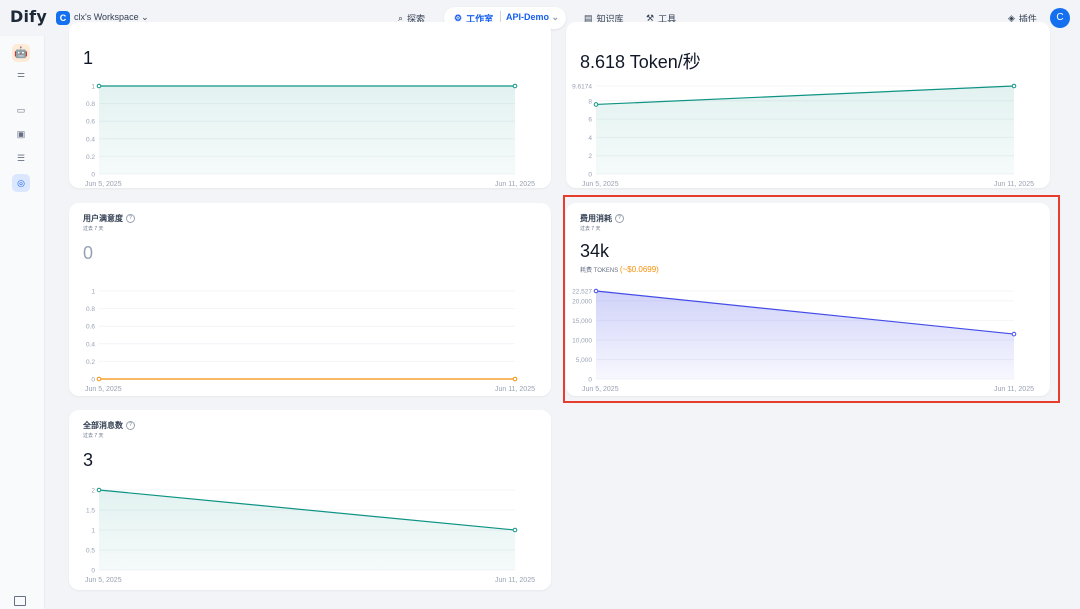 The width and height of the screenshot is (1080, 609). I want to click on y-tick-label: 8, so click(590, 101).